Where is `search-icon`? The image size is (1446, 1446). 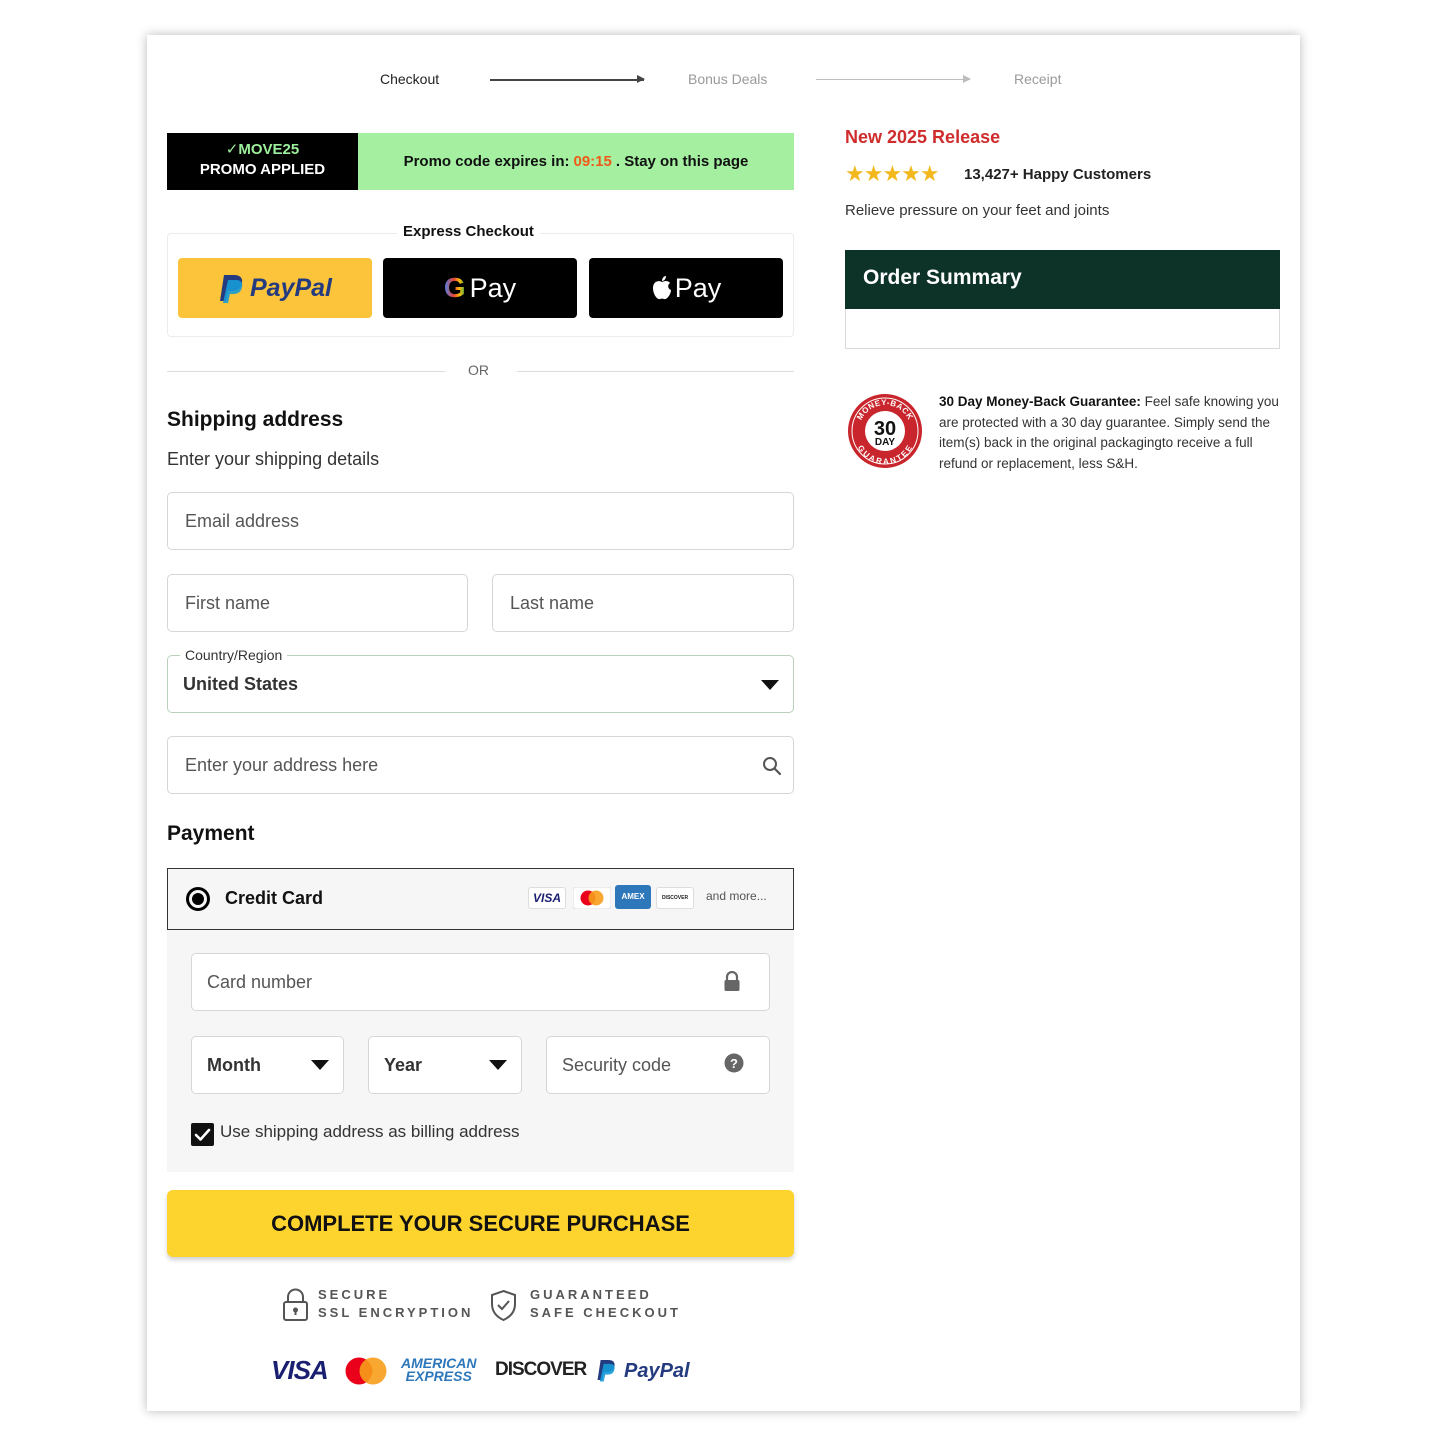 search-icon is located at coordinates (772, 766).